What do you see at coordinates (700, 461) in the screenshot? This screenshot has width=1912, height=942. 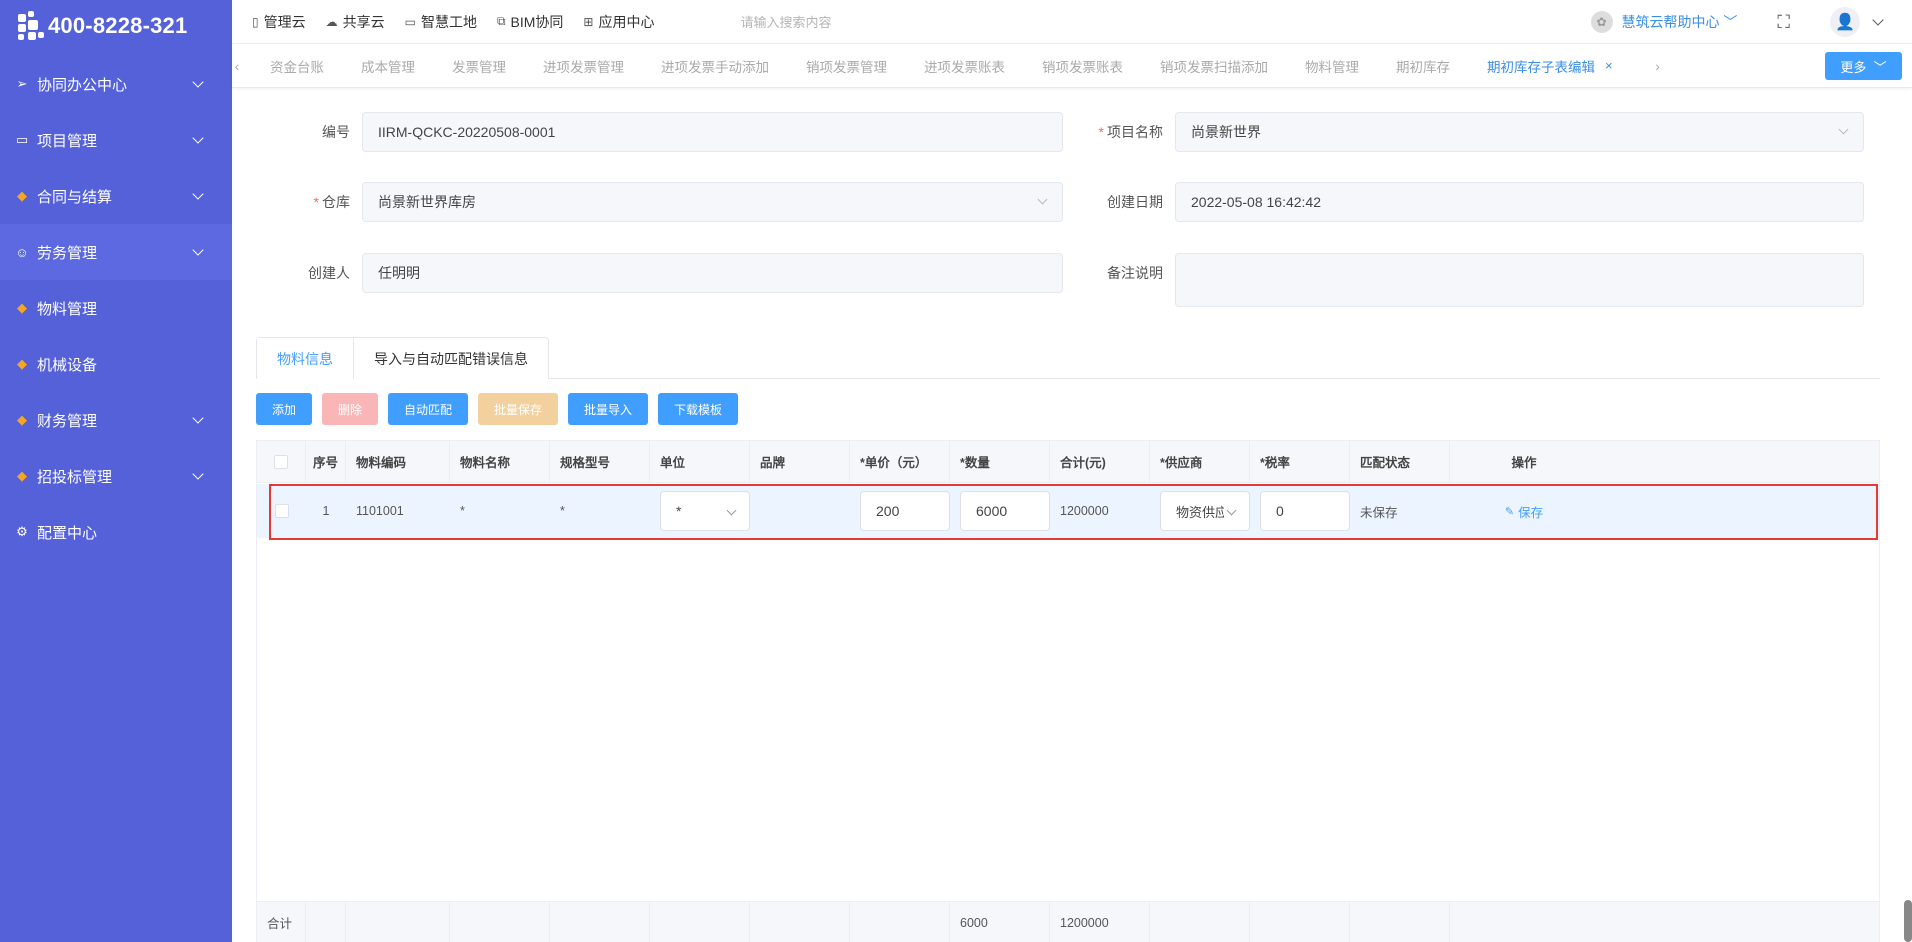 I see `header-unit: 单位` at bounding box center [700, 461].